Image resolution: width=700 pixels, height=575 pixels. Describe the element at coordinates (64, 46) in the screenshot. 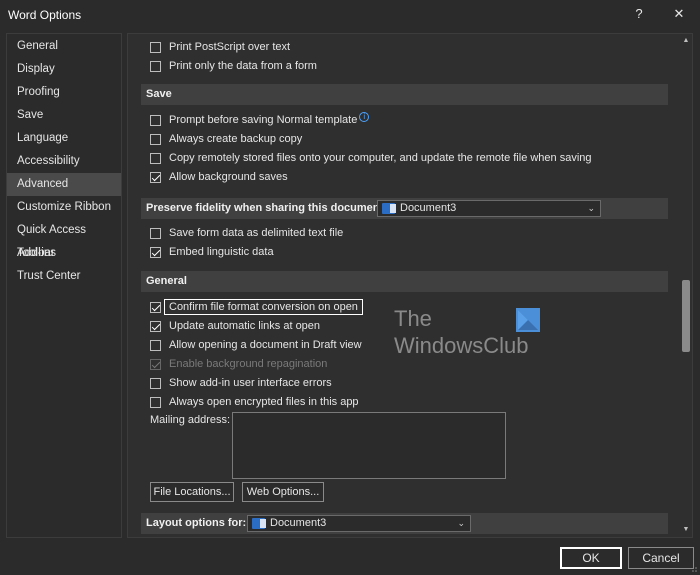

I see `sidebar-item-general: General` at that location.